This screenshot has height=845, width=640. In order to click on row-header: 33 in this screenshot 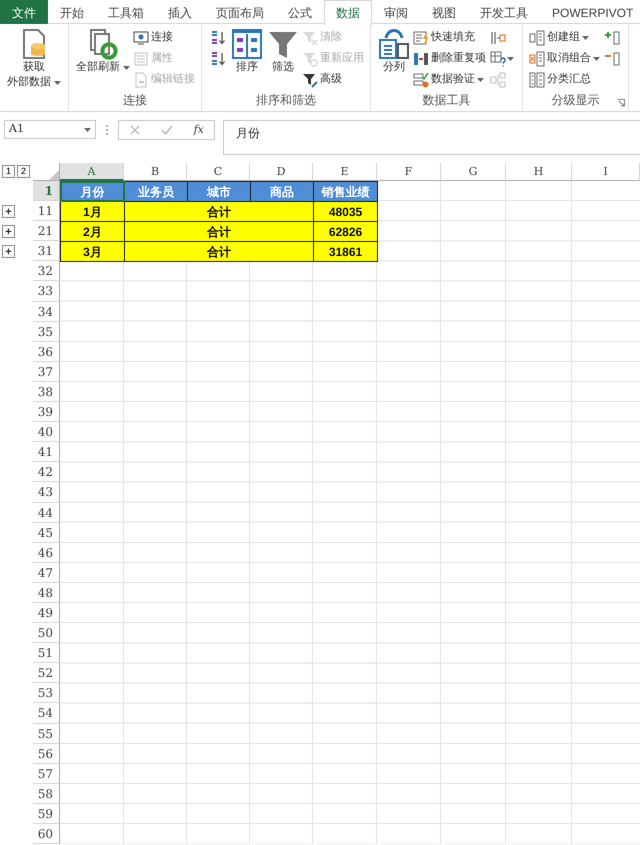, I will do `click(46, 291)`.